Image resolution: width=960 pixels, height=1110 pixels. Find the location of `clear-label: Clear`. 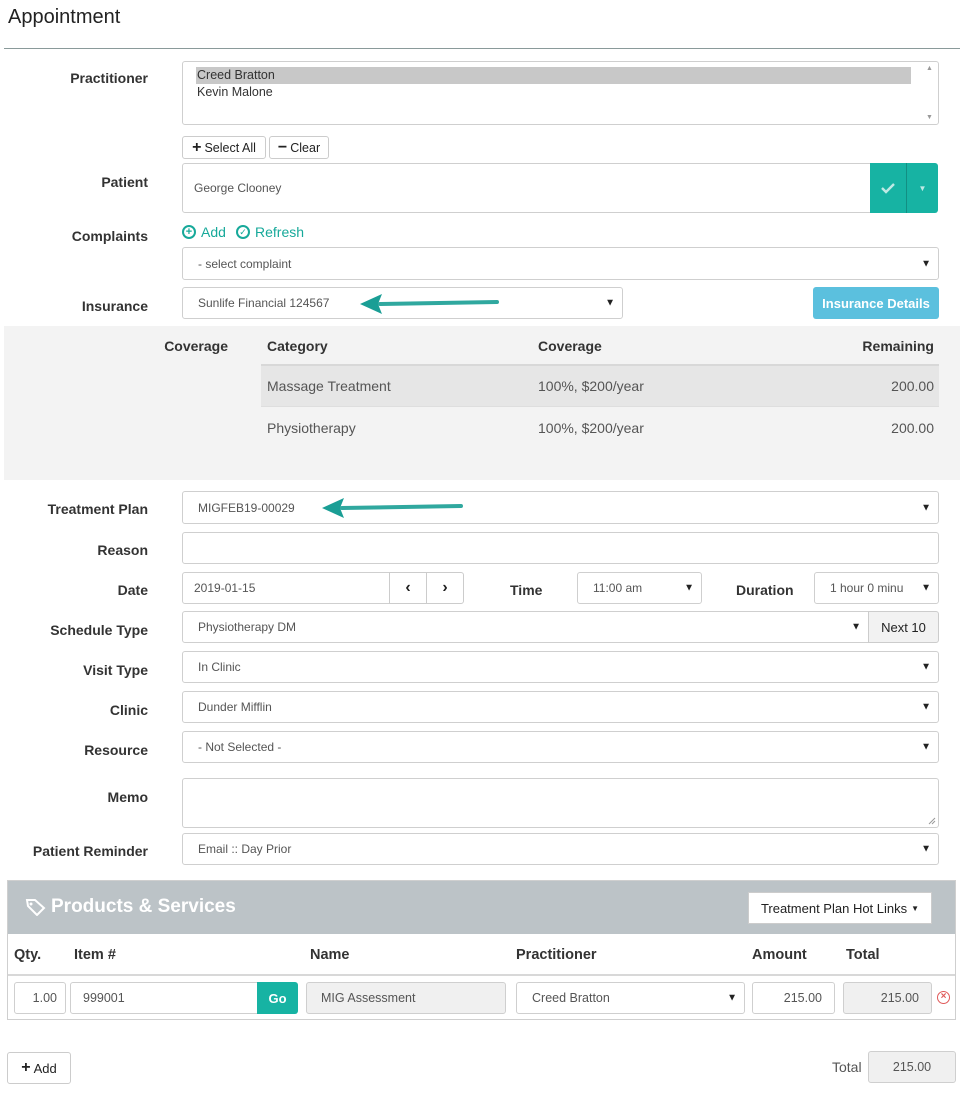

clear-label: Clear is located at coordinates (305, 147).